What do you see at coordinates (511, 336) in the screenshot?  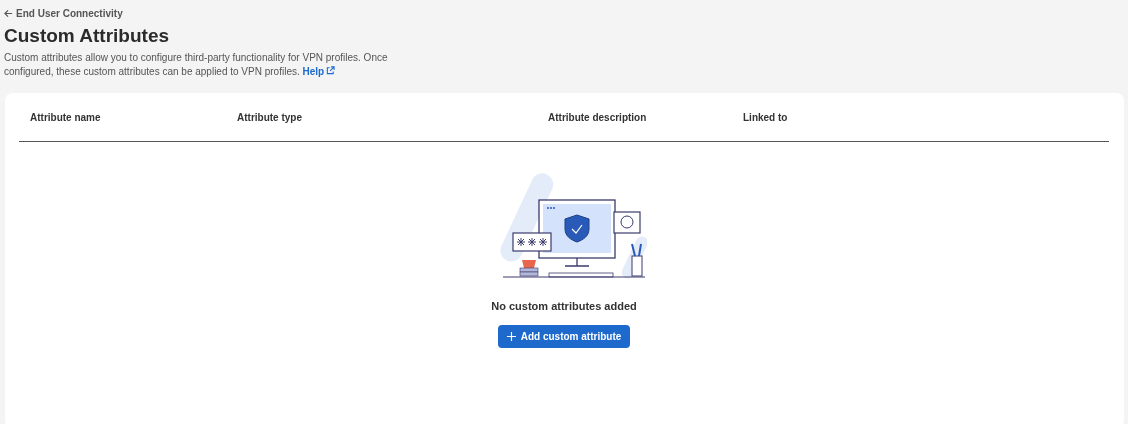 I see `plus-icon` at bounding box center [511, 336].